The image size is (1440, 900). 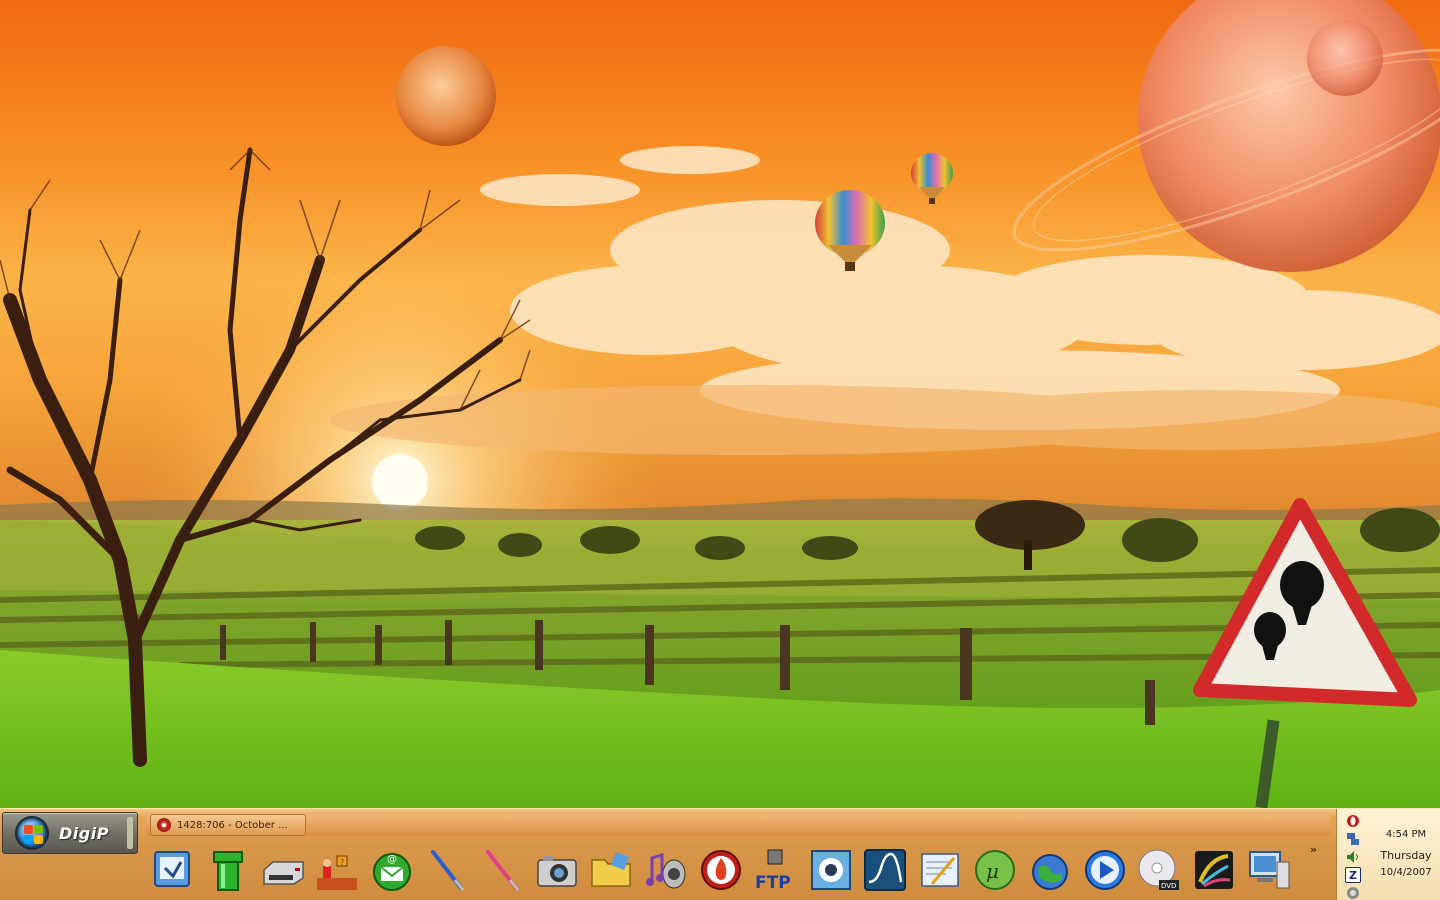 What do you see at coordinates (447, 870) in the screenshot?
I see `blue-brush-icon` at bounding box center [447, 870].